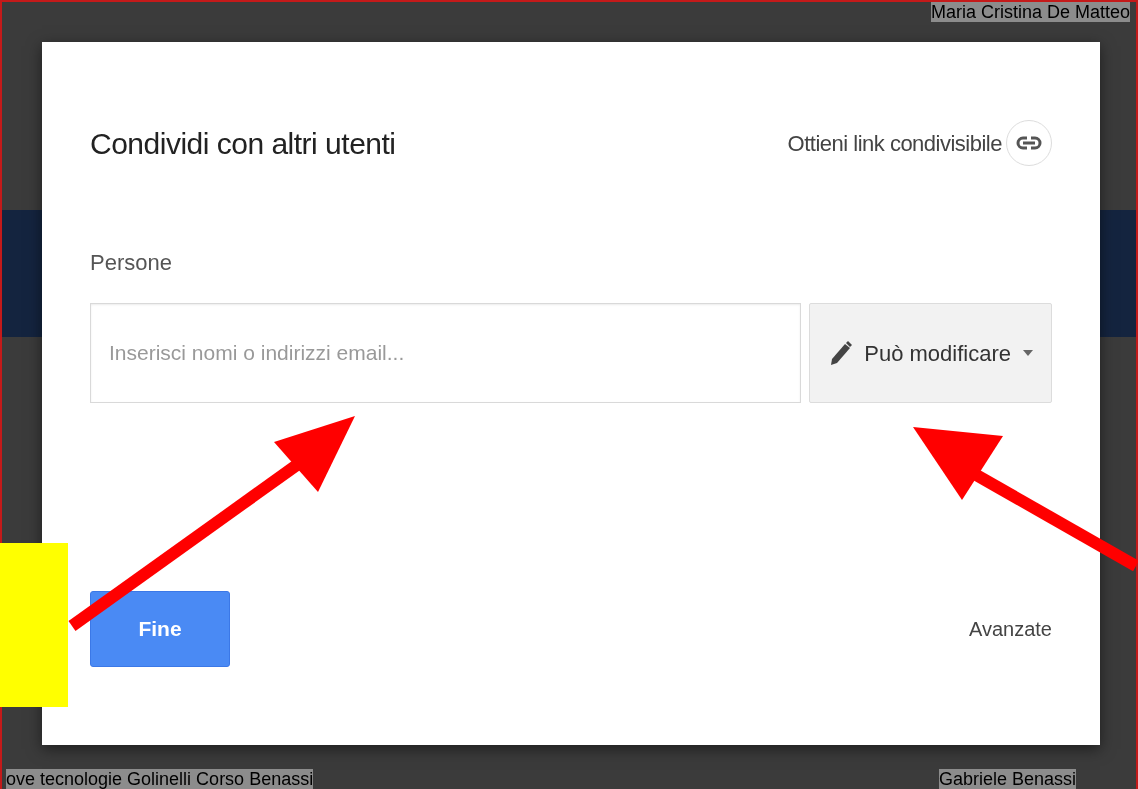 The height and width of the screenshot is (789, 1138). Describe the element at coordinates (160, 779) in the screenshot. I see `background-text: ove tecnologie Golinelli Corso Benassi` at that location.